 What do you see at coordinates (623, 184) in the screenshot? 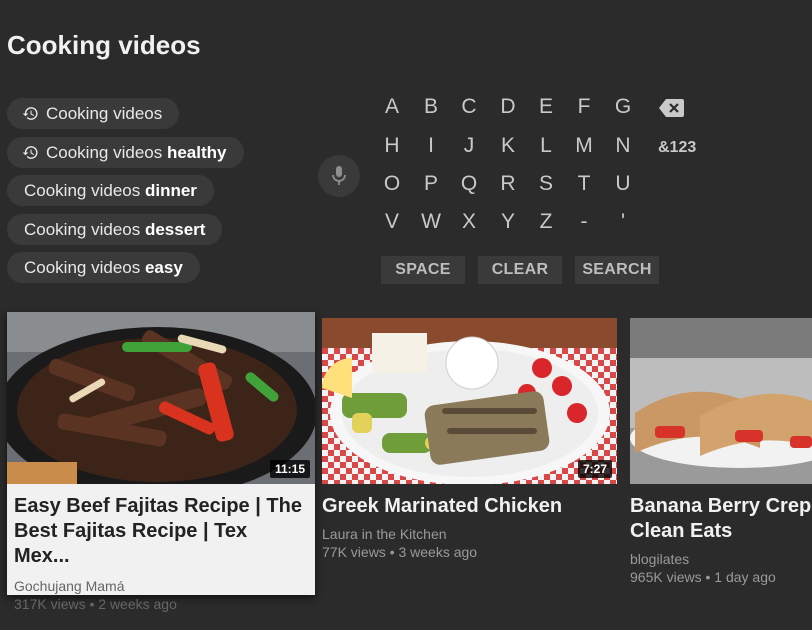
I see `keyboard-key: U` at bounding box center [623, 184].